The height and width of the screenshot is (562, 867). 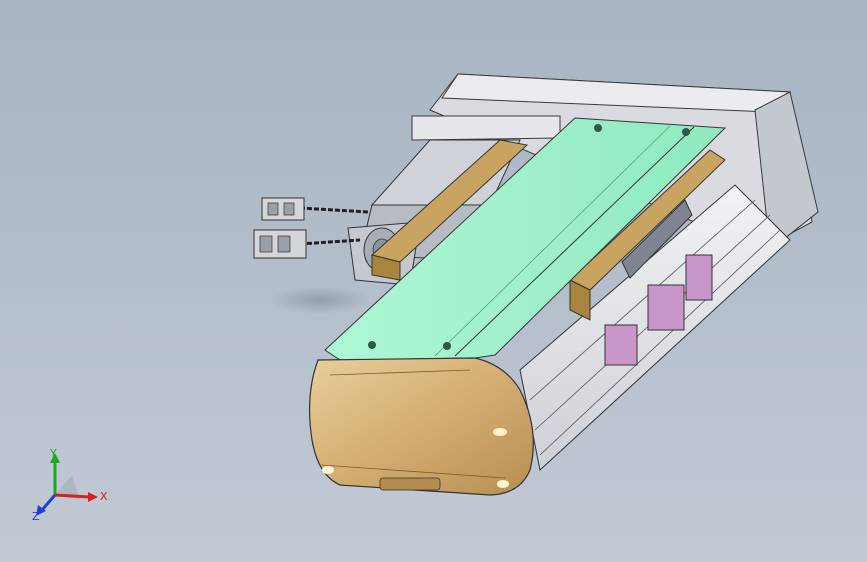 What do you see at coordinates (36, 516) in the screenshot?
I see `z-axis-label: Z` at bounding box center [36, 516].